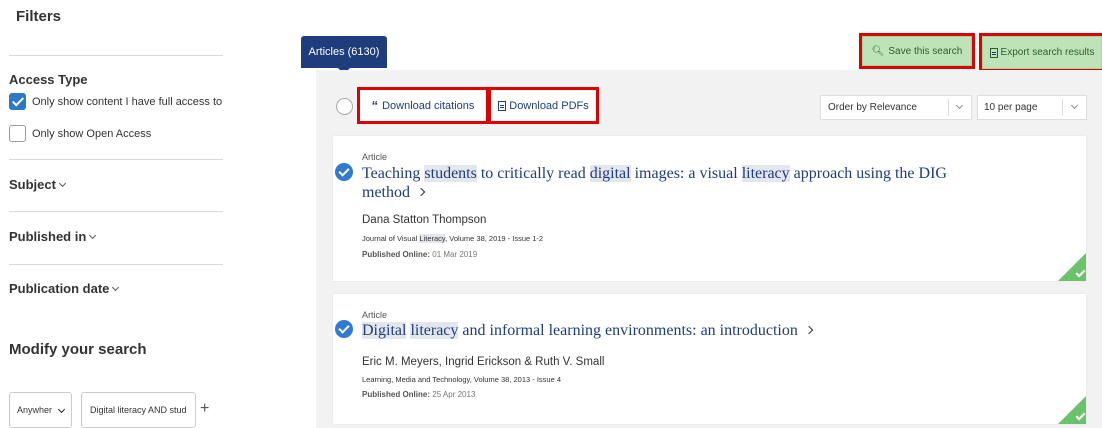 The height and width of the screenshot is (428, 1102). Describe the element at coordinates (138, 410) in the screenshot. I see `search-query-input: Digital literacy AND stud` at that location.